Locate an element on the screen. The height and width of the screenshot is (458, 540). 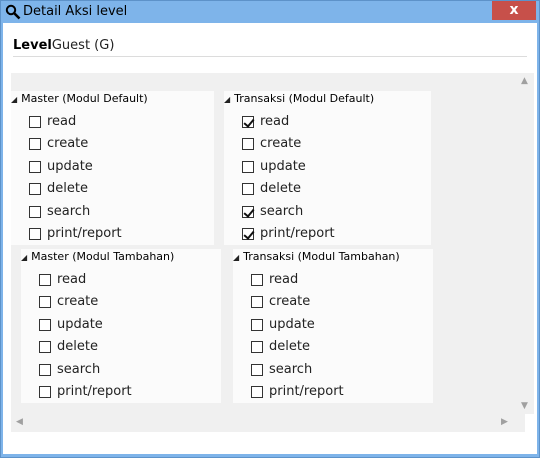
group-title: Transaksi (Modul Tambahan) is located at coordinates (321, 256).